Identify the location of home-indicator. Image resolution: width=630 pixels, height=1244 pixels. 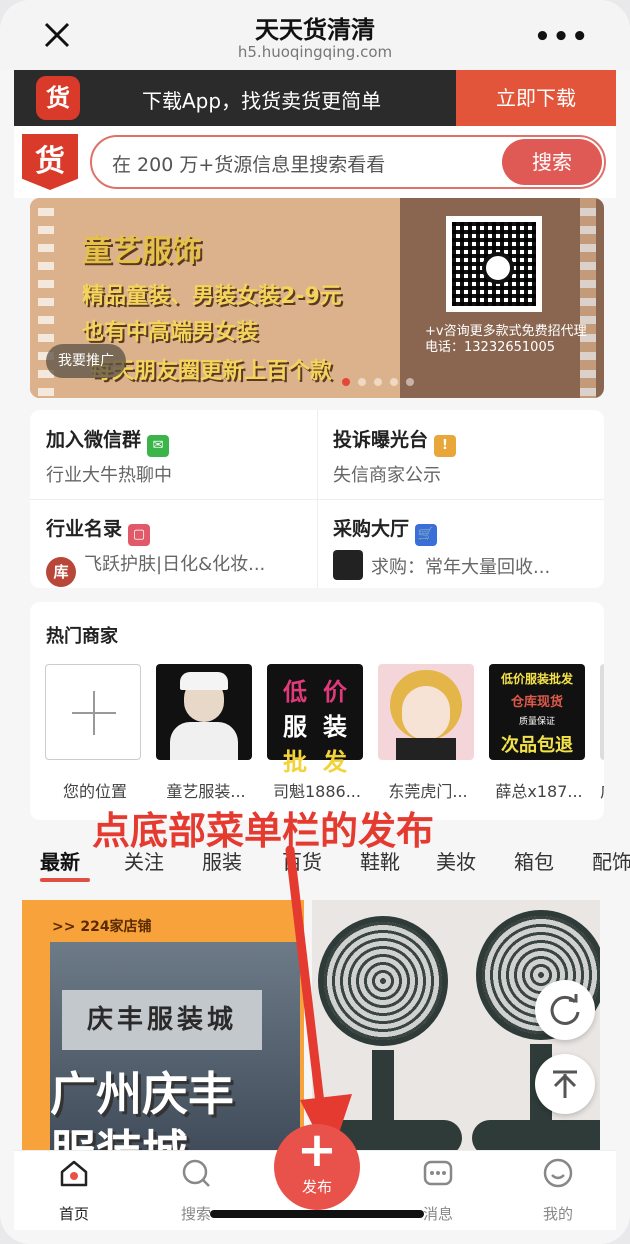
(317, 1214).